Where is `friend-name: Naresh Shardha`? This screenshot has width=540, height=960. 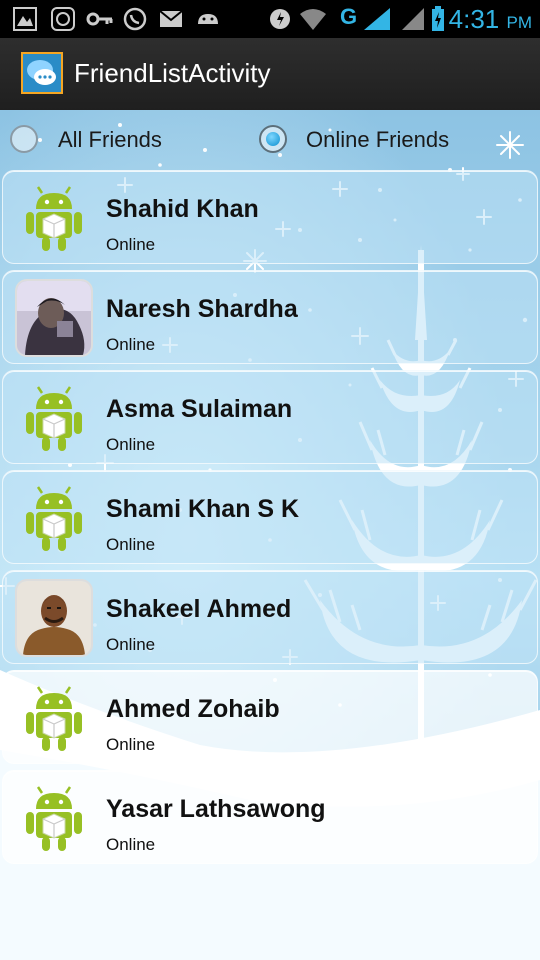 friend-name: Naresh Shardha is located at coordinates (202, 309).